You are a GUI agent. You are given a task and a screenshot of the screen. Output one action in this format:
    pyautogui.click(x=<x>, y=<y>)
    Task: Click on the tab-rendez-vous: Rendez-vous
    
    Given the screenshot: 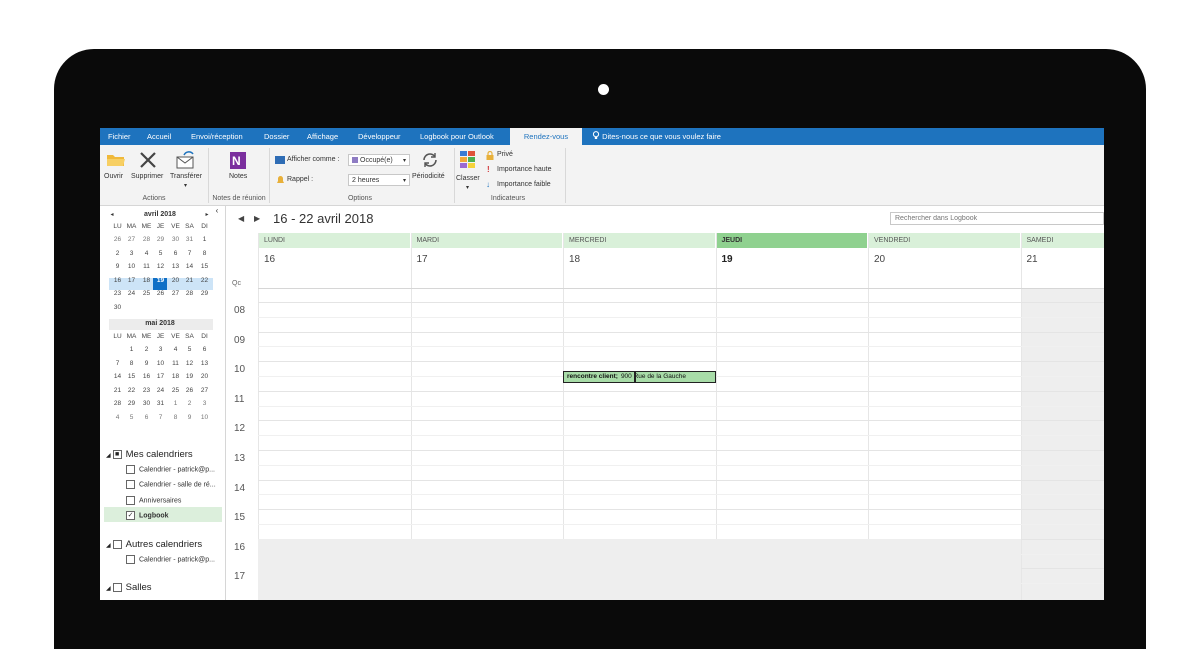 What is the action you would take?
    pyautogui.click(x=546, y=136)
    